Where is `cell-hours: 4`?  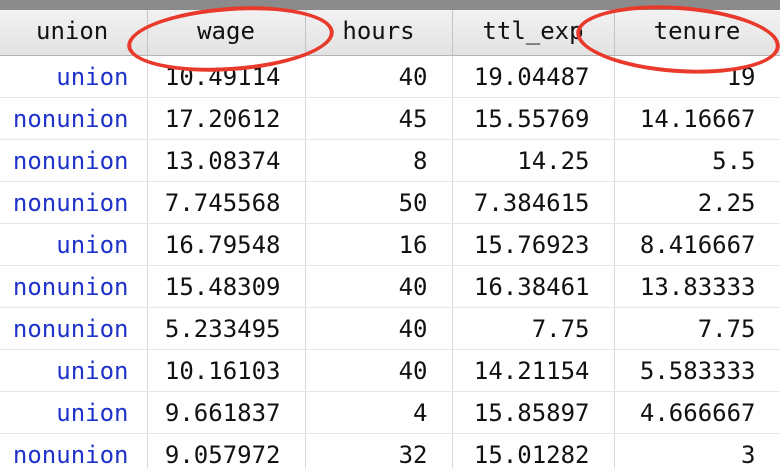
cell-hours: 4 is located at coordinates (379, 412).